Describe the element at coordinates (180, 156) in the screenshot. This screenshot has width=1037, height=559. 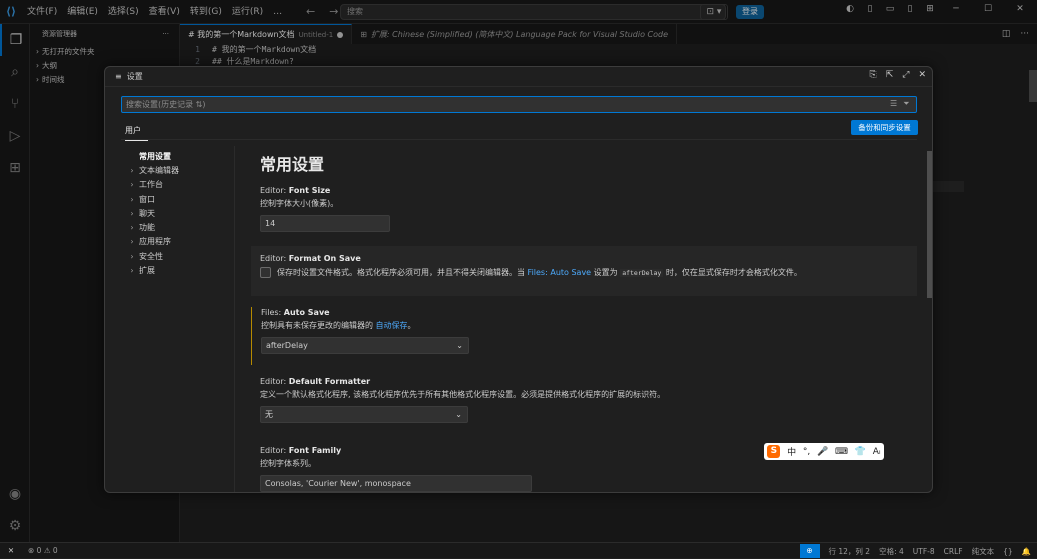
I see `toc-item-common: 常用设置` at that location.